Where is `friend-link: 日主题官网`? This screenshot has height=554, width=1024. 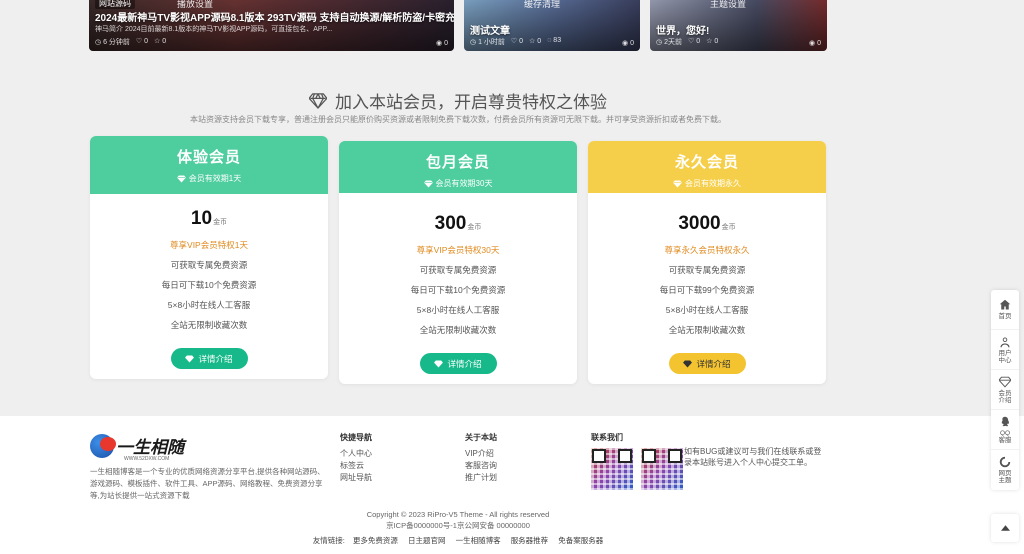 friend-link: 日主题官网 is located at coordinates (427, 540).